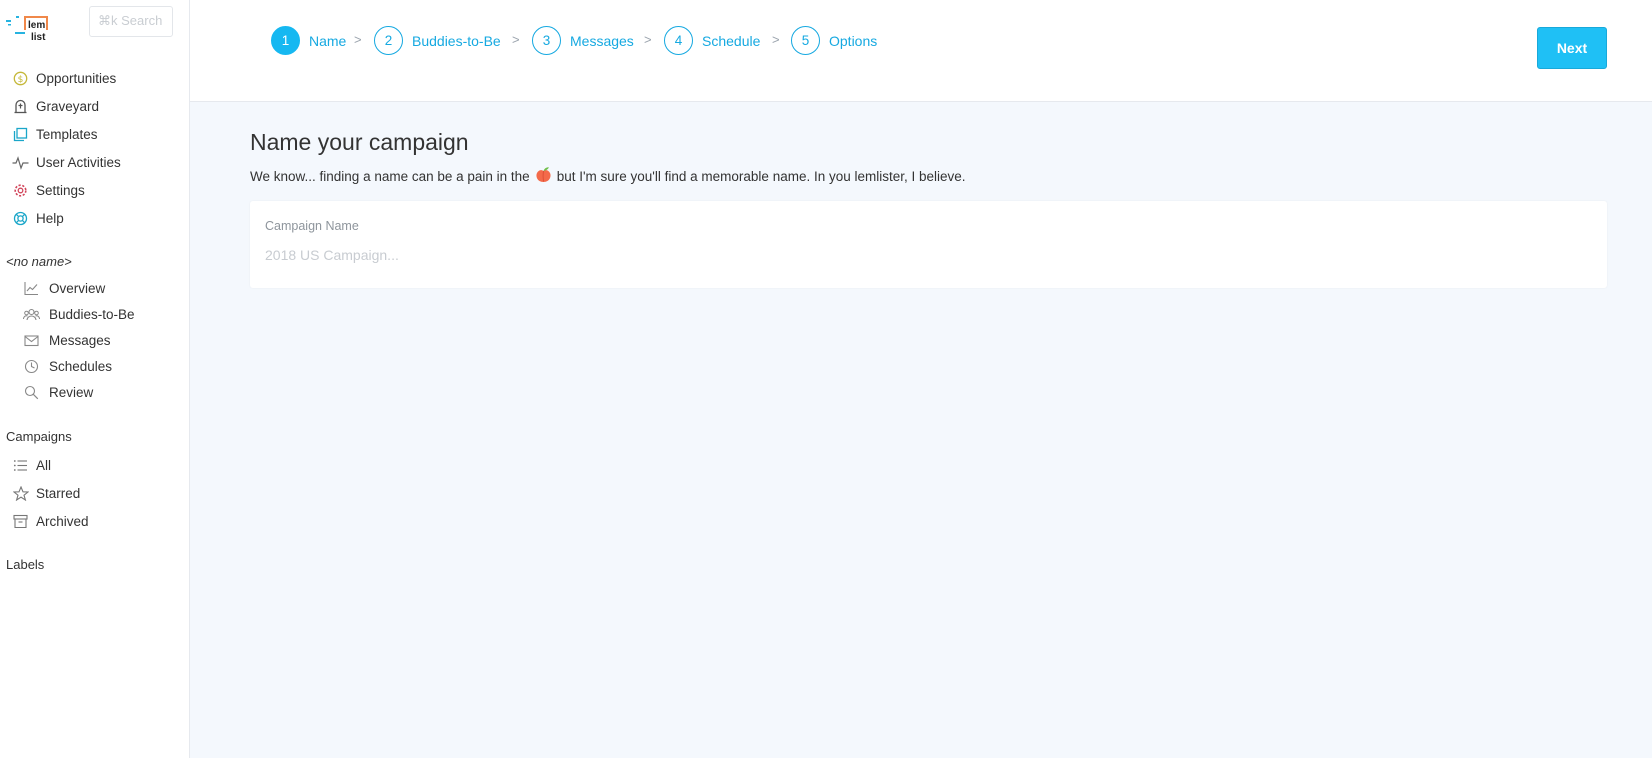 Image resolution: width=1652 pixels, height=758 pixels. Describe the element at coordinates (359, 142) in the screenshot. I see `page-title: Name your campaign` at that location.